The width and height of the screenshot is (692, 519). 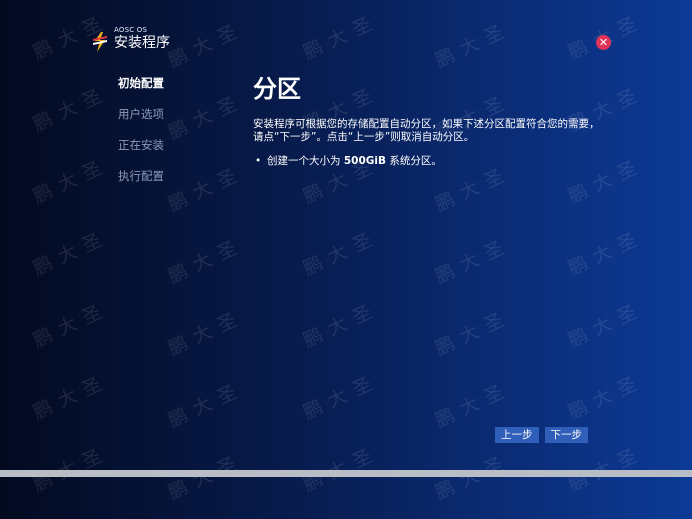 What do you see at coordinates (517, 435) in the screenshot?
I see `back-button: 上一步` at bounding box center [517, 435].